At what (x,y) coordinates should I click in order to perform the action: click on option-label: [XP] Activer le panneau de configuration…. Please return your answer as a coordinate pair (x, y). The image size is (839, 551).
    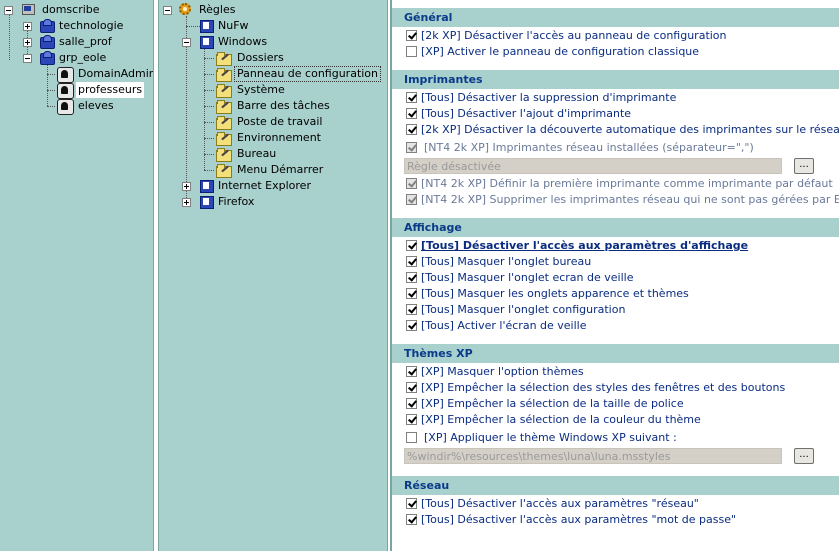
    Looking at the image, I should click on (560, 51).